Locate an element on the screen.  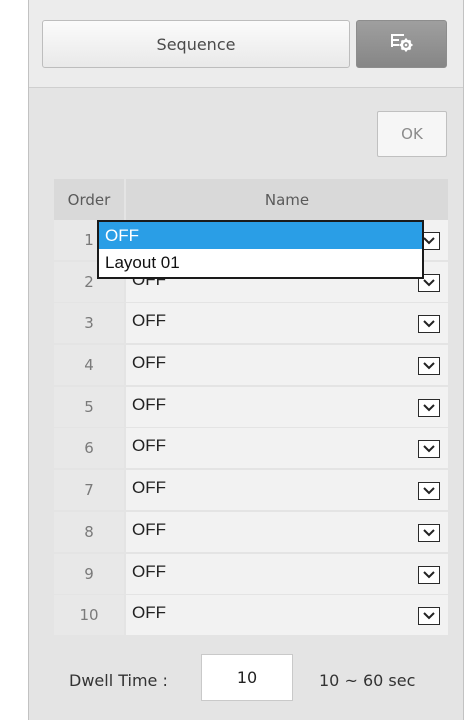
ok-button-label: OK is located at coordinates (412, 134).